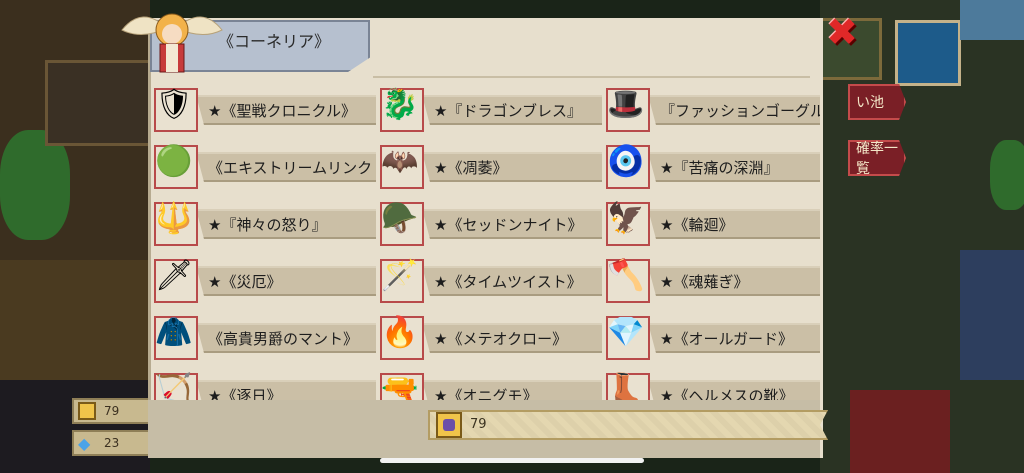 The width and height of the screenshot is (1024, 473). What do you see at coordinates (734, 110) in the screenshot?
I see `item-label: 『ファッションゴーグル` at bounding box center [734, 110].